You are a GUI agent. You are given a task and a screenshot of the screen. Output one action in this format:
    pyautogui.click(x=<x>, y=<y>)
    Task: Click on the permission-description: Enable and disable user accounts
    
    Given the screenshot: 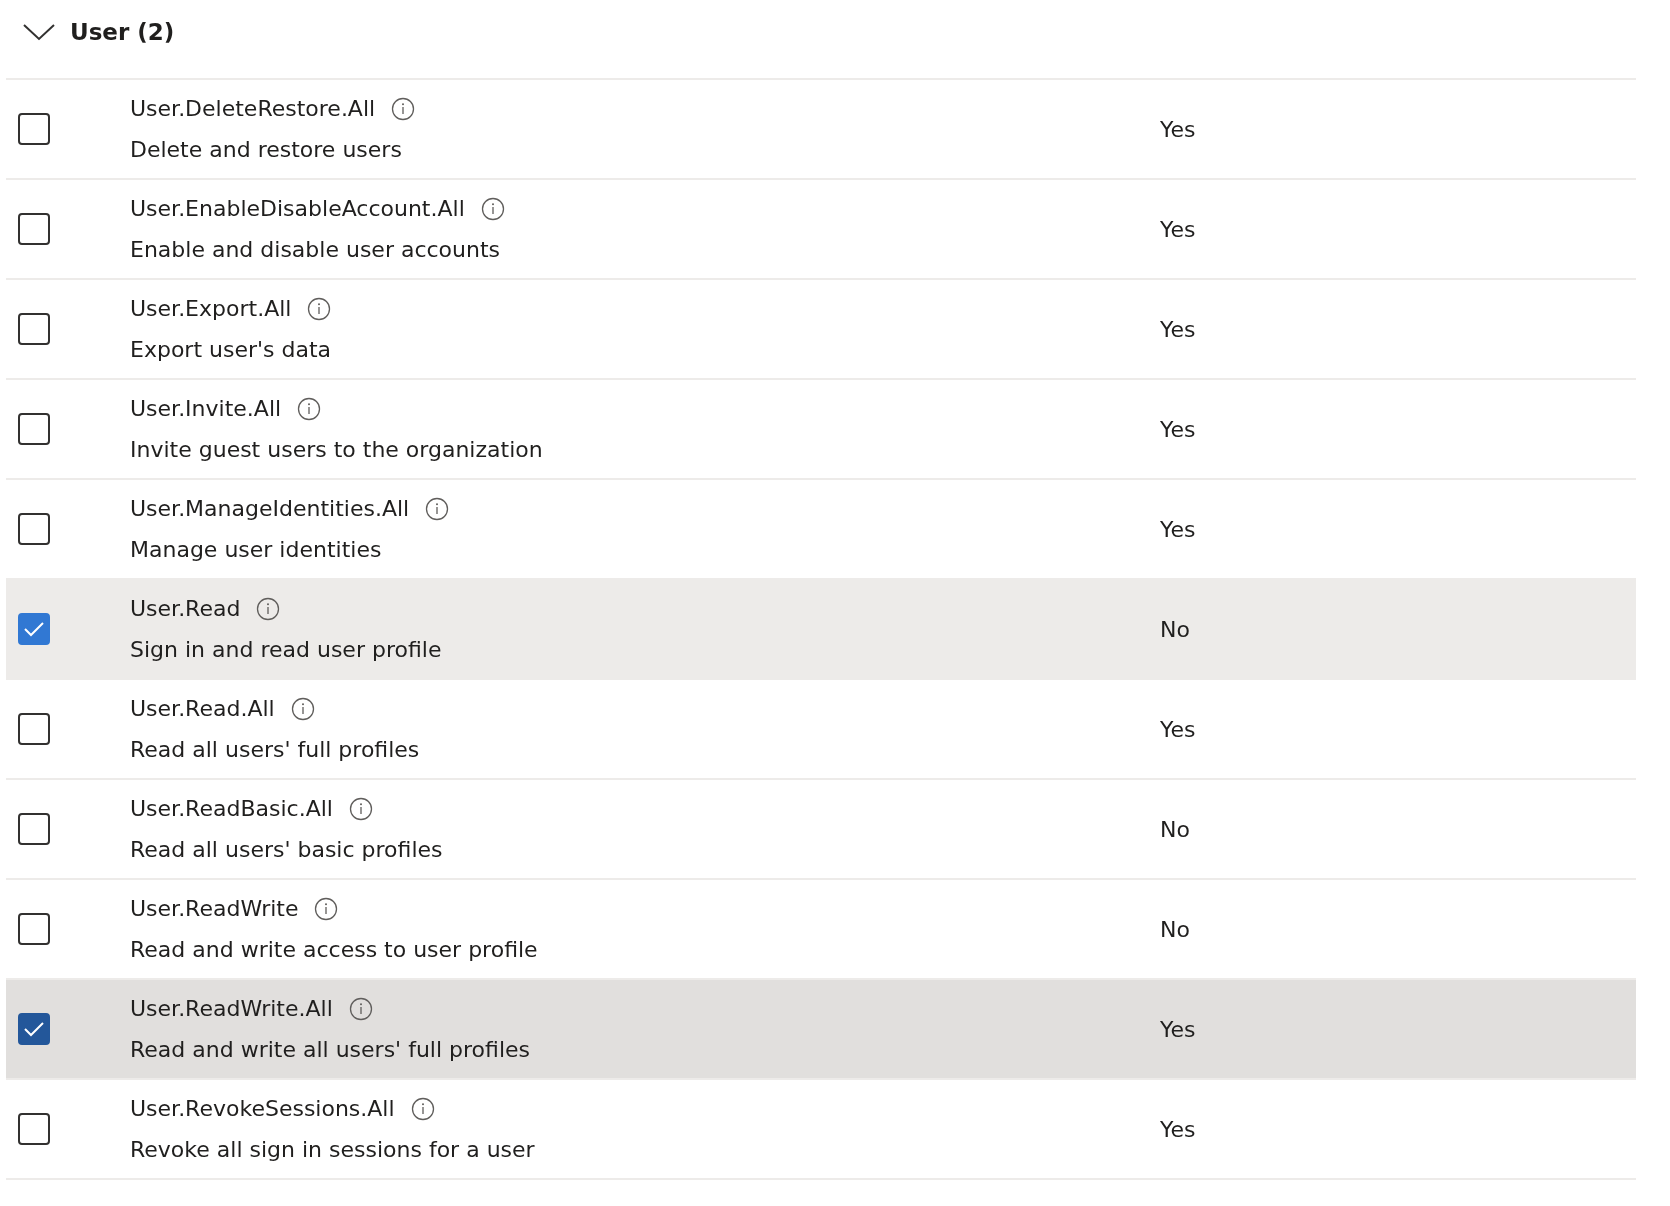 What is the action you would take?
    pyautogui.click(x=316, y=249)
    